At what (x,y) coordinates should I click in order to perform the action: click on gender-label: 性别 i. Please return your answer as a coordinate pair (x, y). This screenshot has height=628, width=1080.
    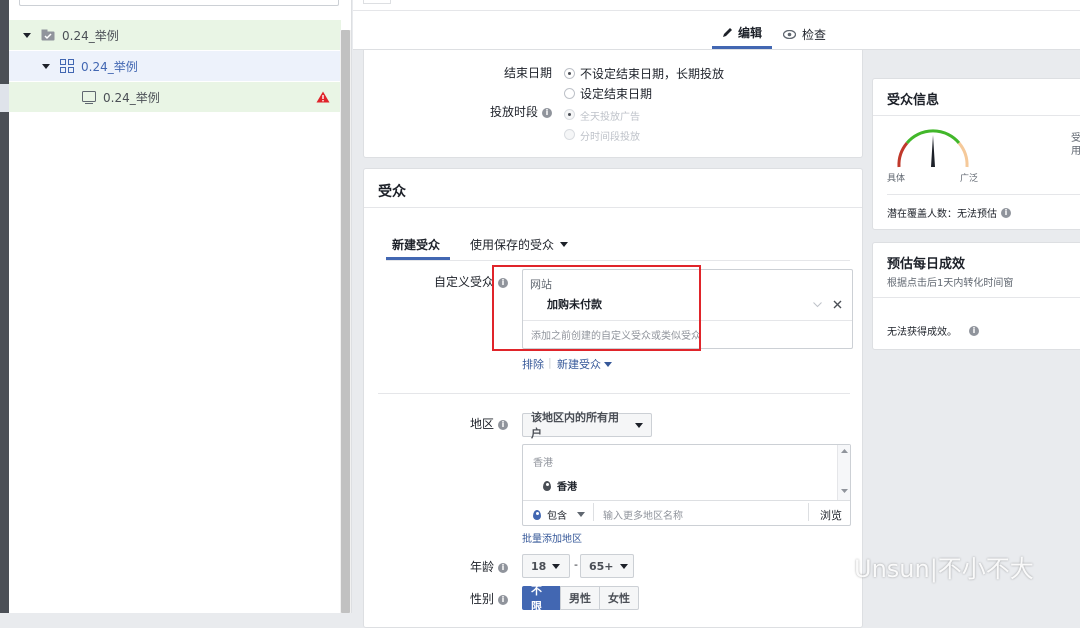
    Looking at the image, I should click on (466, 598).